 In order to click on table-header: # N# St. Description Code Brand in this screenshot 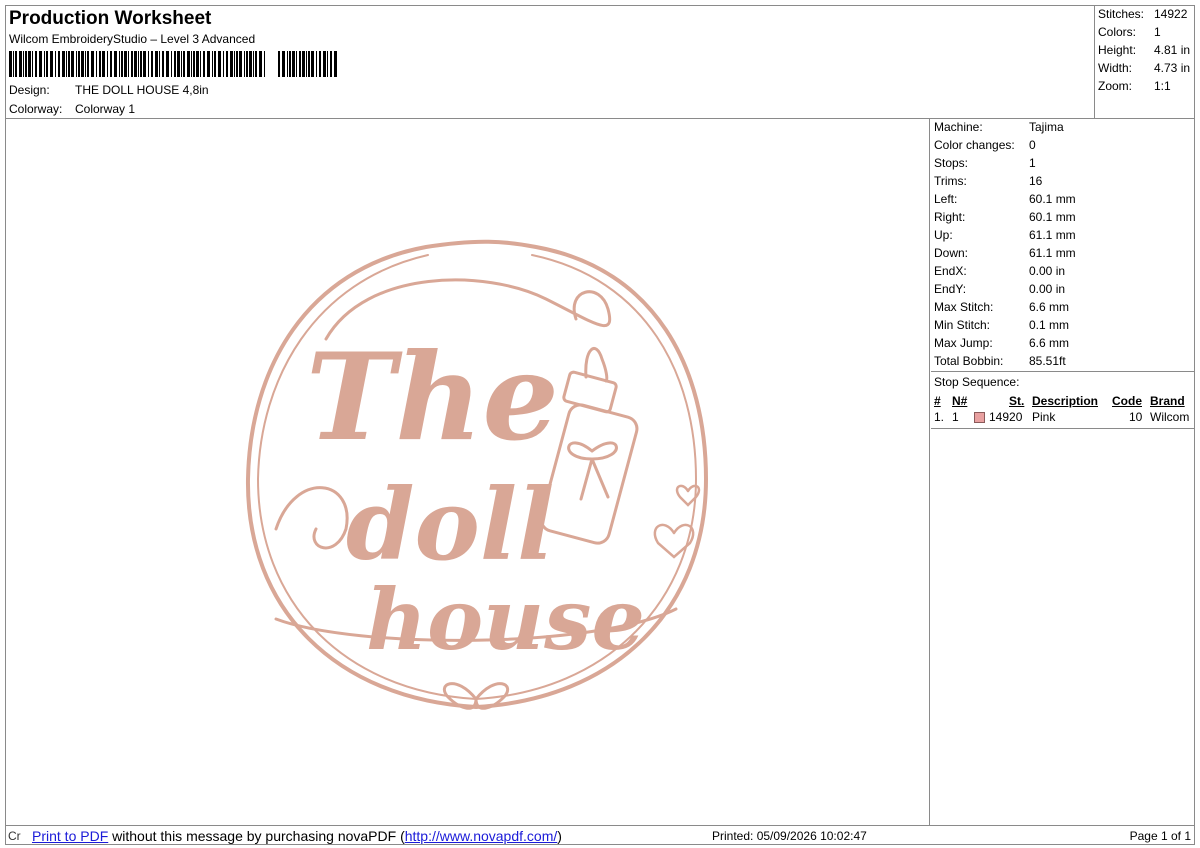, I will do `click(1062, 401)`.